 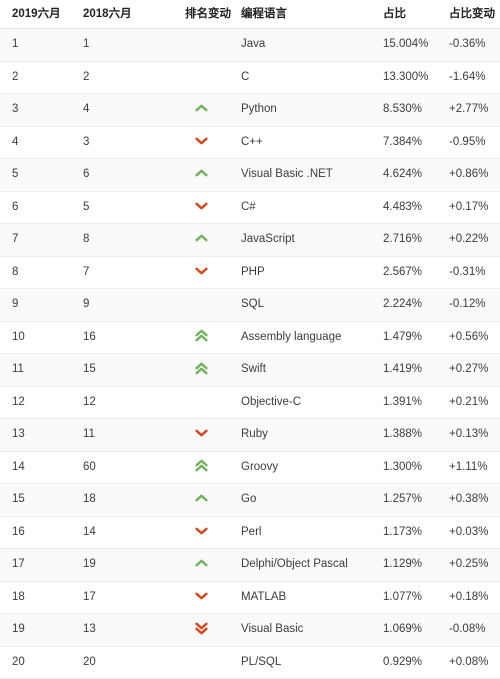 I want to click on cell-rank-2018: 4, so click(x=123, y=110).